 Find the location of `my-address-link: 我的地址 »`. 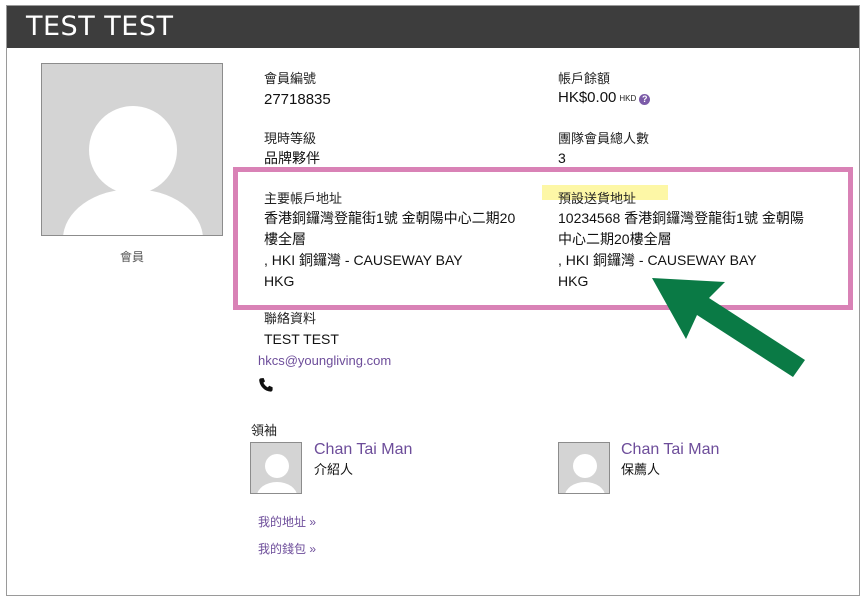

my-address-link: 我的地址 » is located at coordinates (287, 521).